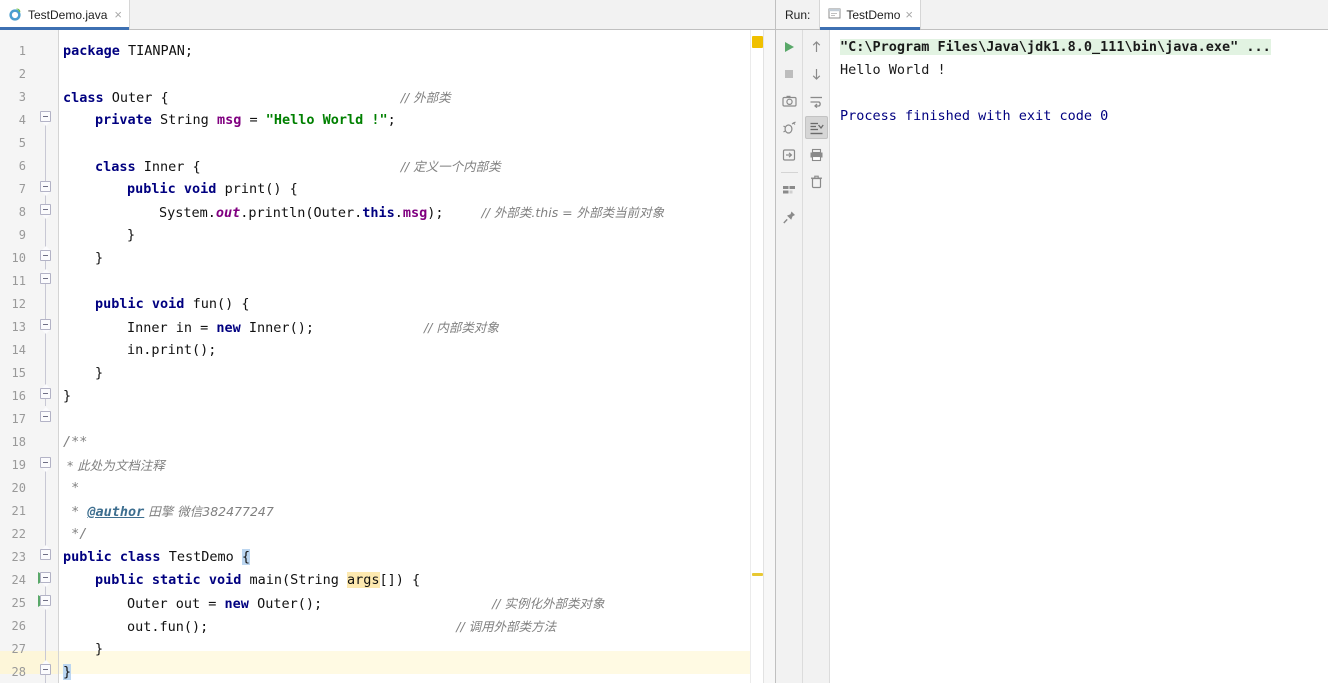  I want to click on pin-tab-button, so click(789, 217).